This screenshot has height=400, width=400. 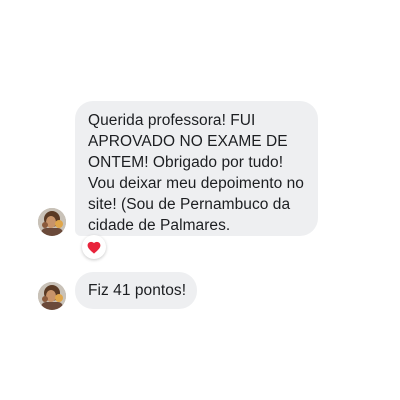 I want to click on message-text-line: site! (Sou de Pernambuco da, so click(x=189, y=204).